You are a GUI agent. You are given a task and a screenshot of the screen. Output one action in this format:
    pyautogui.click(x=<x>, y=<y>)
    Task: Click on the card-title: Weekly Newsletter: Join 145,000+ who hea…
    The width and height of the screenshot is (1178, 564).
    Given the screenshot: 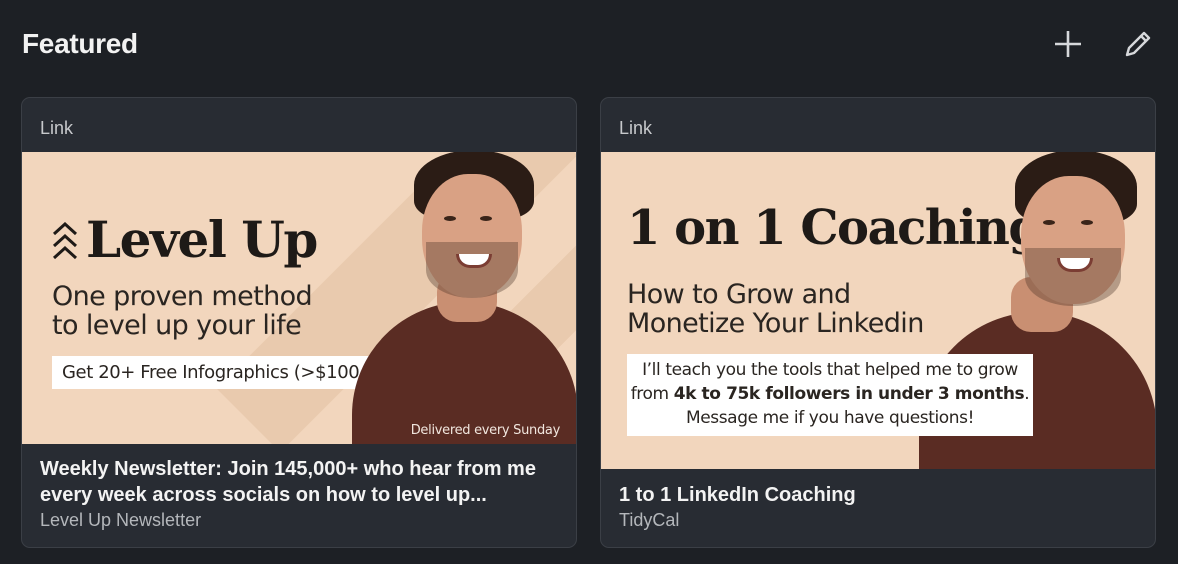 What is the action you would take?
    pyautogui.click(x=299, y=482)
    